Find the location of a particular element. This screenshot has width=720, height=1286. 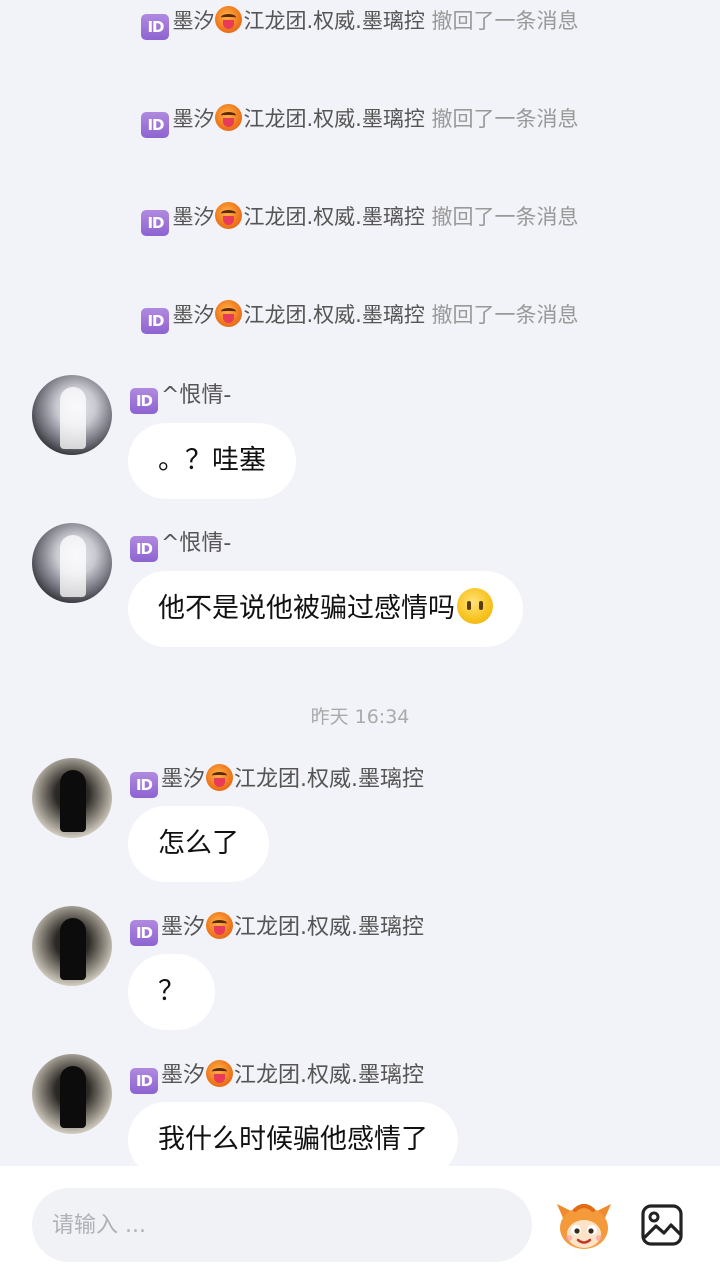

message-bubble: 。？哇塞 is located at coordinates (212, 461).